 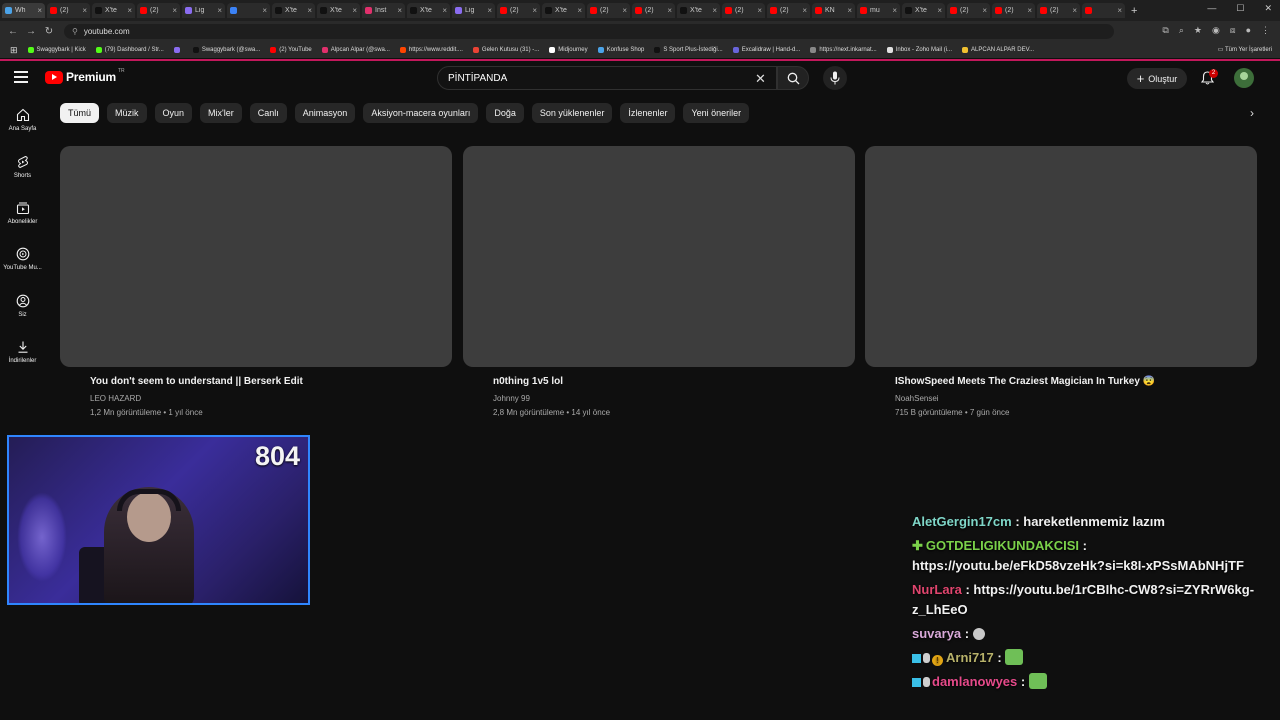 What do you see at coordinates (1134, 11) in the screenshot?
I see `new-tab-icon: +` at bounding box center [1134, 11].